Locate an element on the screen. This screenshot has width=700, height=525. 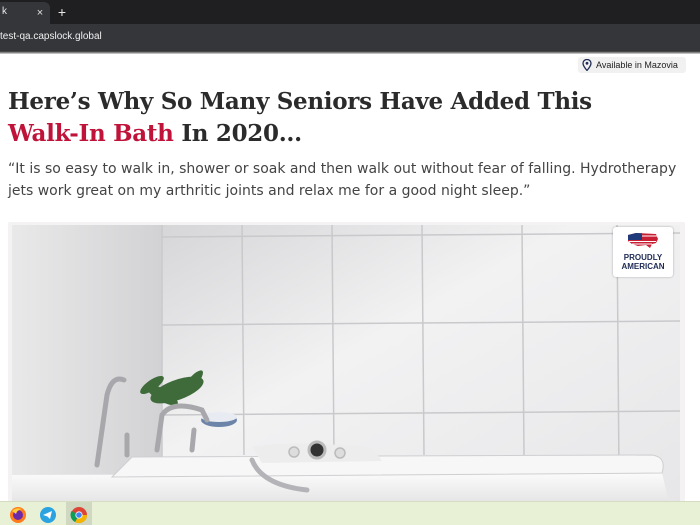
proudly-american-badge: PROUDLY AMERICAN is located at coordinates (643, 252).